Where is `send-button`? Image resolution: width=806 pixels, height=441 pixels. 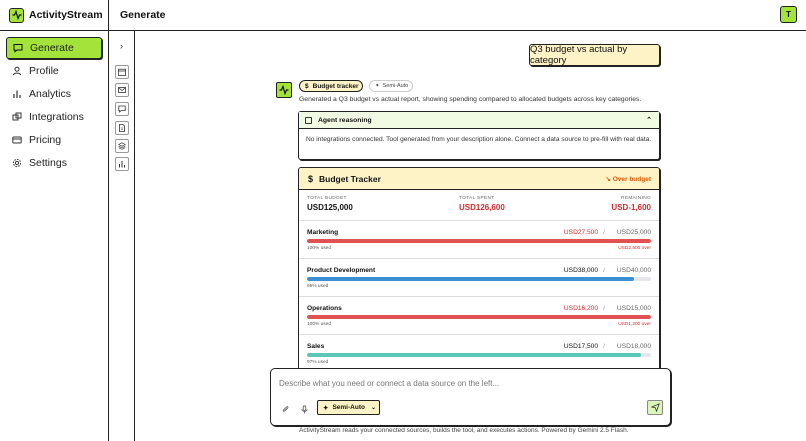
send-button is located at coordinates (655, 407).